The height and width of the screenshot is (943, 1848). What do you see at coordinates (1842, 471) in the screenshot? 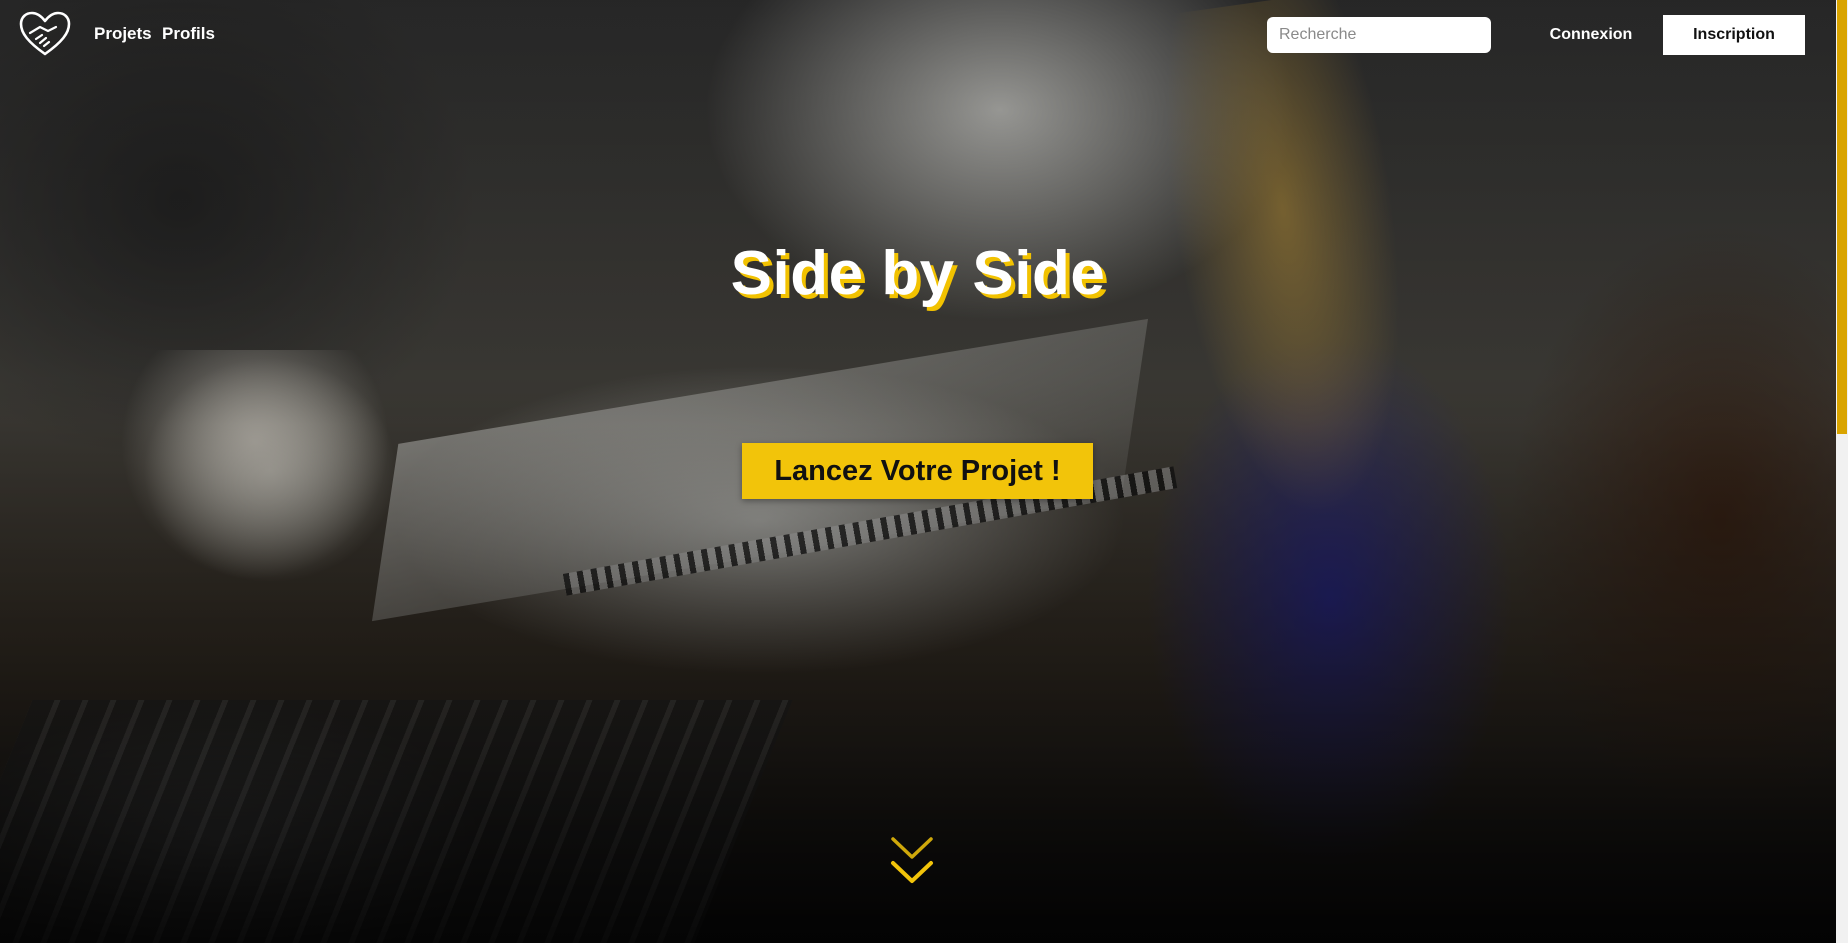
I see `scrollbar` at bounding box center [1842, 471].